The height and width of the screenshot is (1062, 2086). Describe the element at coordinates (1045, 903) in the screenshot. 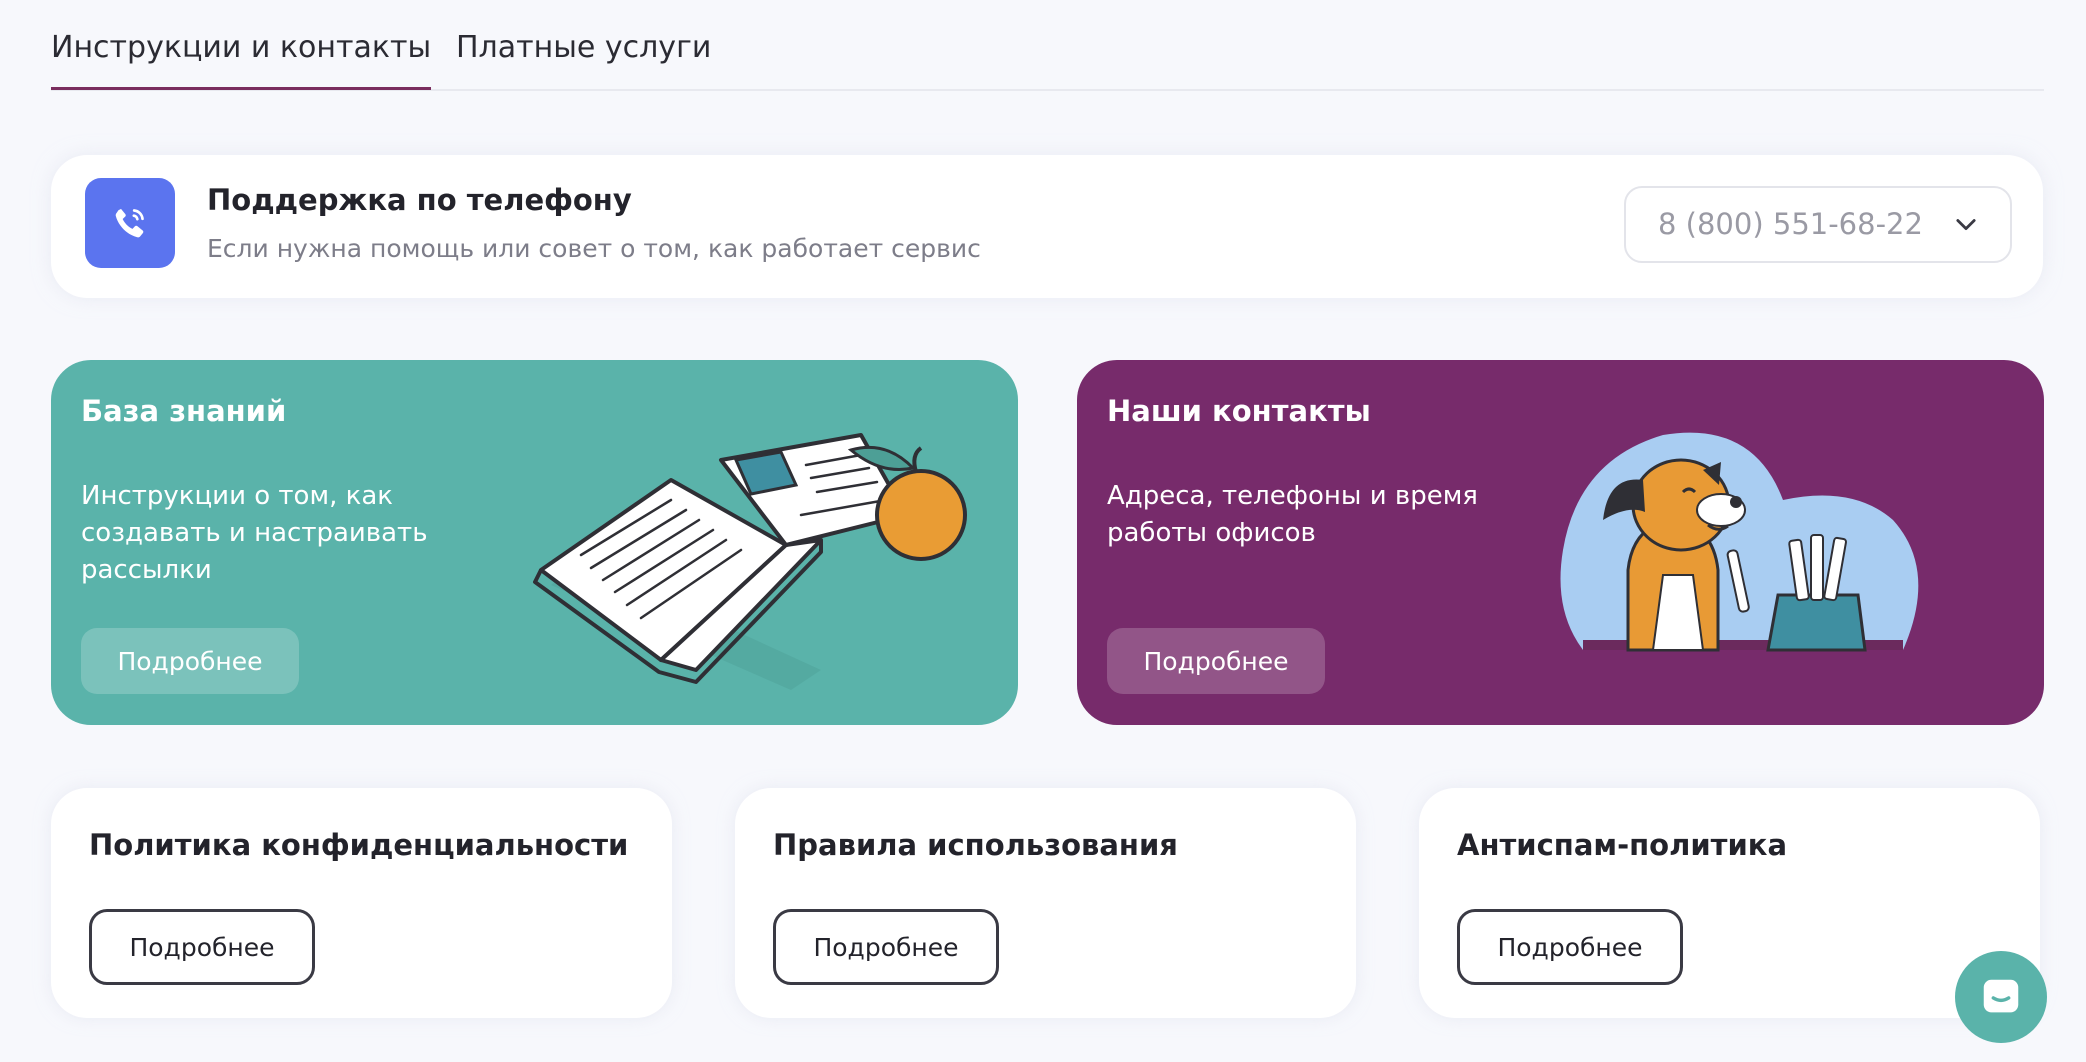

I see `terms-of-use-card: Правила использования Подробнее` at that location.